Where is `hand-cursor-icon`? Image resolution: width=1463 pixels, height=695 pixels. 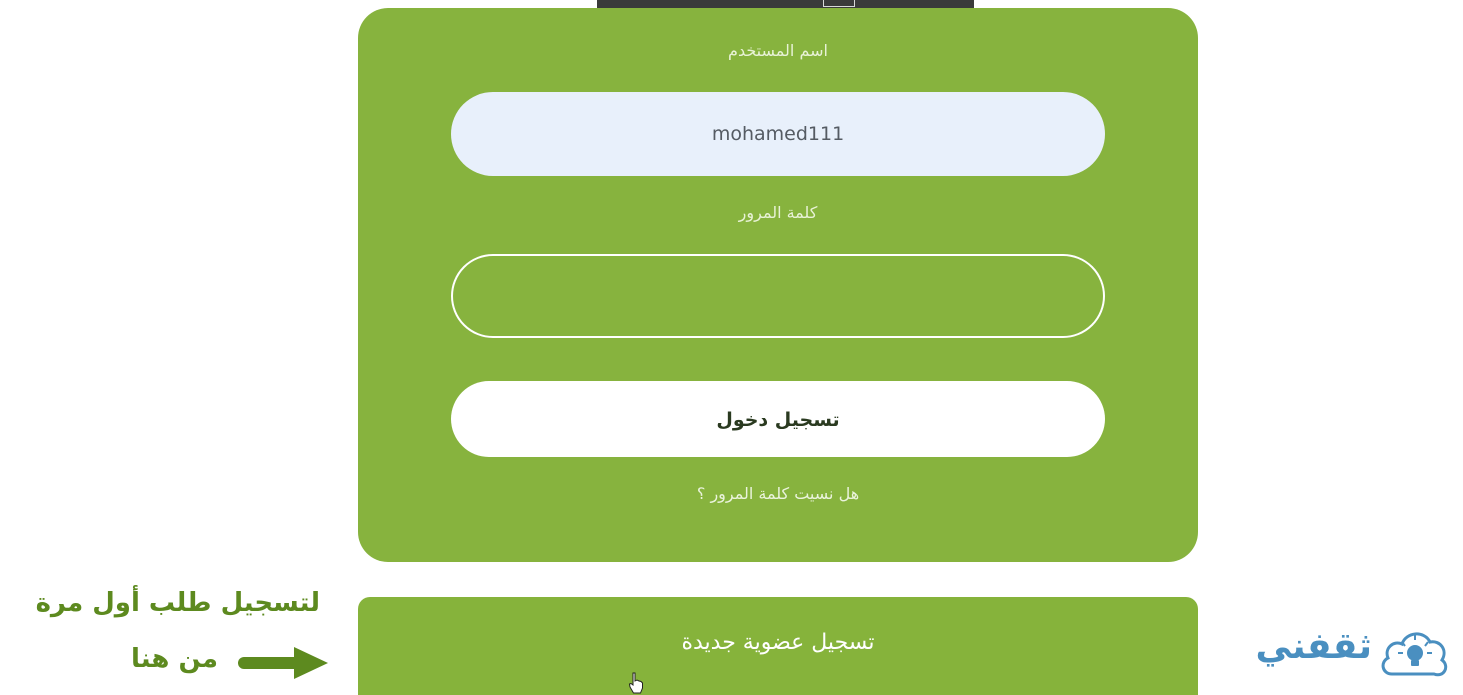
hand-cursor-icon is located at coordinates (635, 683).